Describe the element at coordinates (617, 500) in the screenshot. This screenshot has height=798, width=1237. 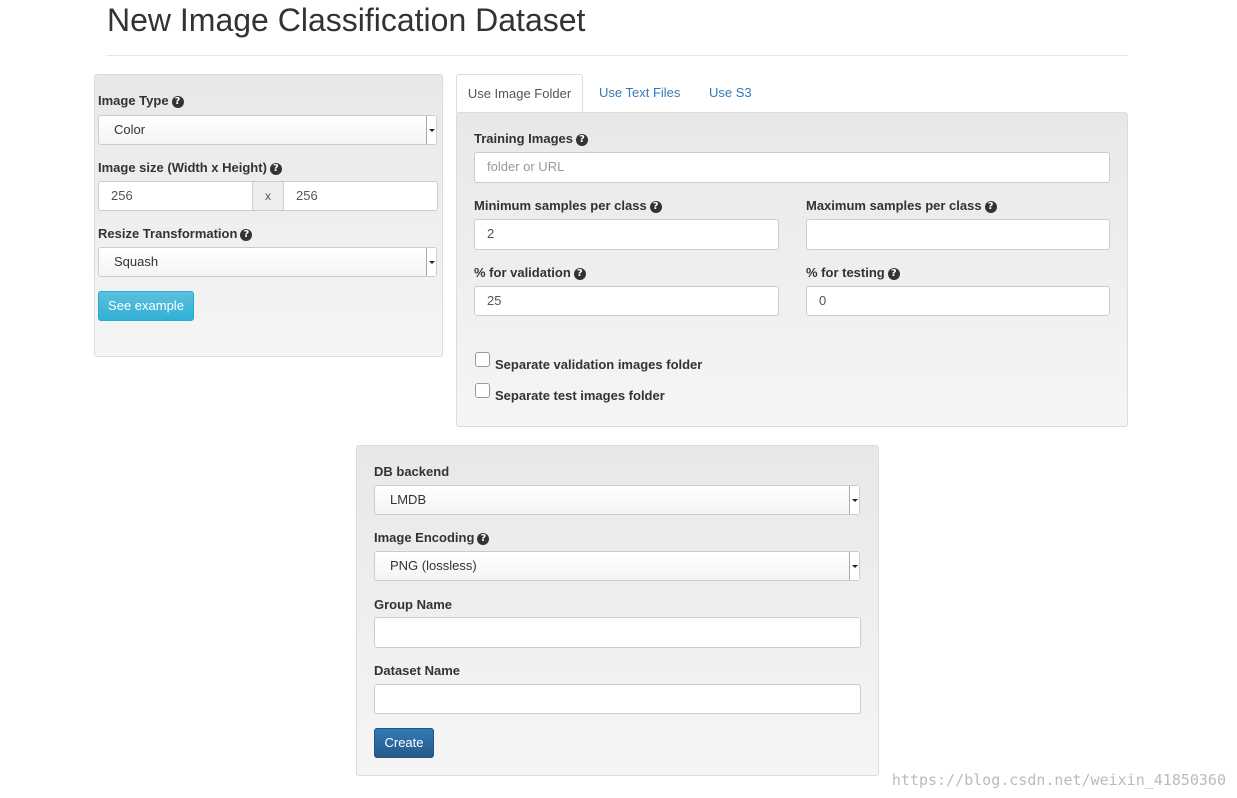
I see `db-backend-select: LMDB` at that location.